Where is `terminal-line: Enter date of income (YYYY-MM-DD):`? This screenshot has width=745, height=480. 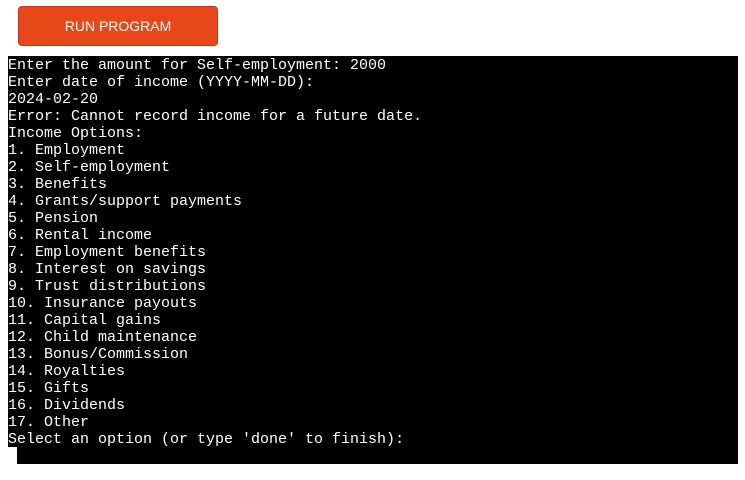
terminal-line: Enter date of income (YYYY-MM-DD): is located at coordinates (161, 82).